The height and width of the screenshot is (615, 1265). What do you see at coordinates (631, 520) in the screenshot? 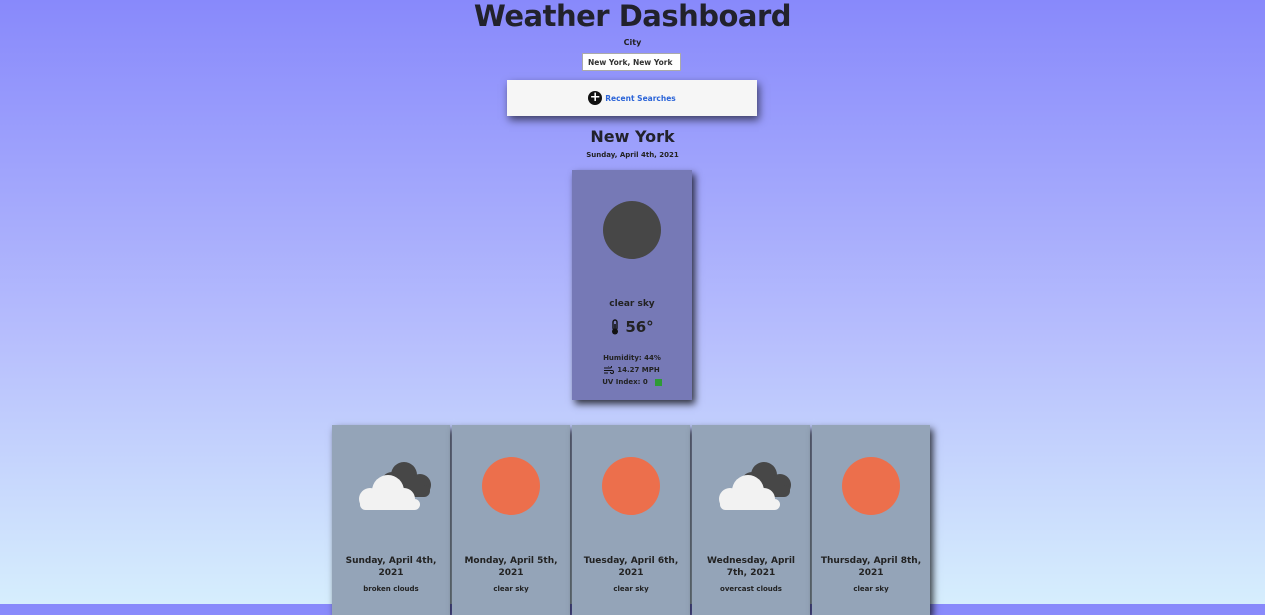
I see `forecast-card: Tuesday, April 6th, 2021 clear sky` at bounding box center [631, 520].